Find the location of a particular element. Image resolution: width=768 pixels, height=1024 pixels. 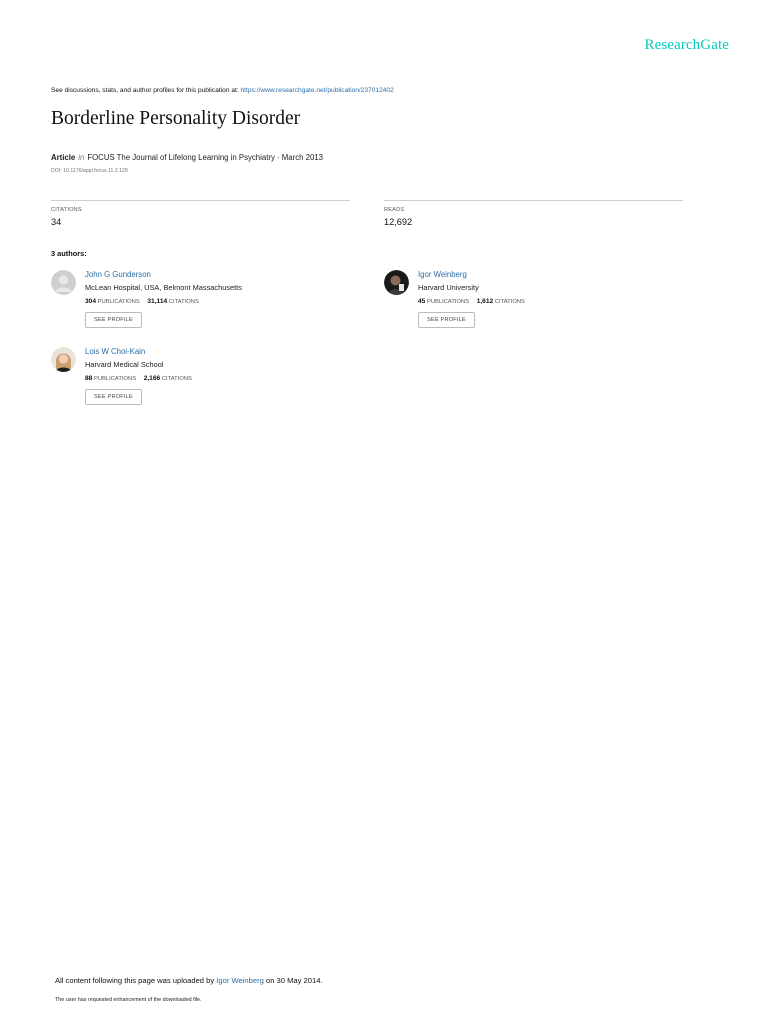

authors-heading: 3 authors: is located at coordinates (69, 253).